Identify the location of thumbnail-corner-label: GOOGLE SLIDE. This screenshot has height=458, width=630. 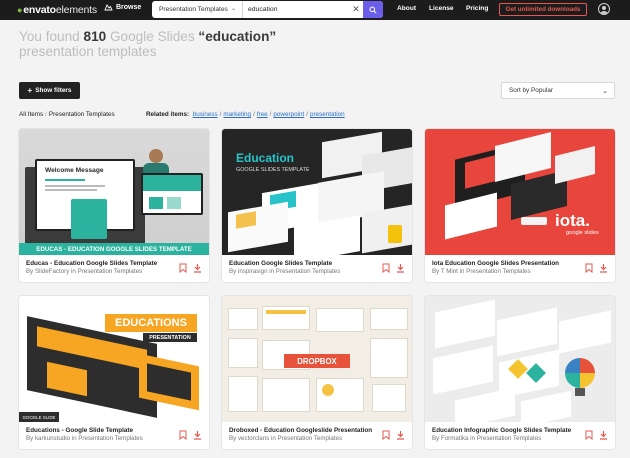
(39, 417).